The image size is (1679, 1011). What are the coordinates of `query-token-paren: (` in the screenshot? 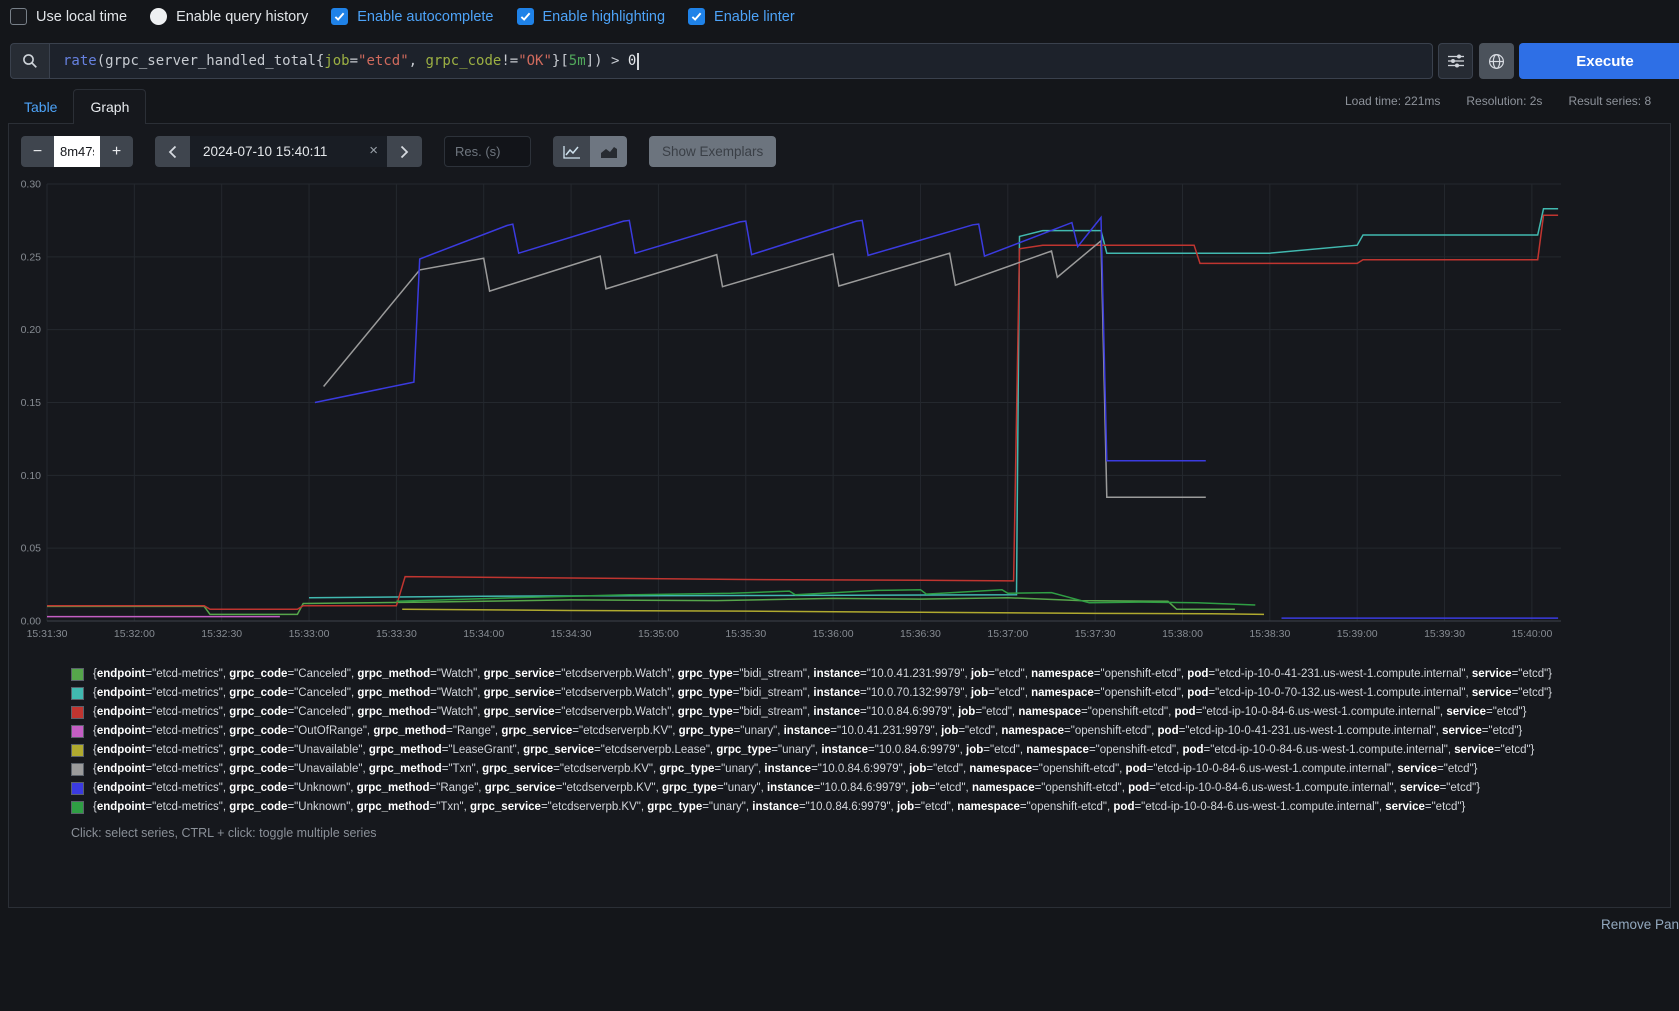 It's located at (101, 61).